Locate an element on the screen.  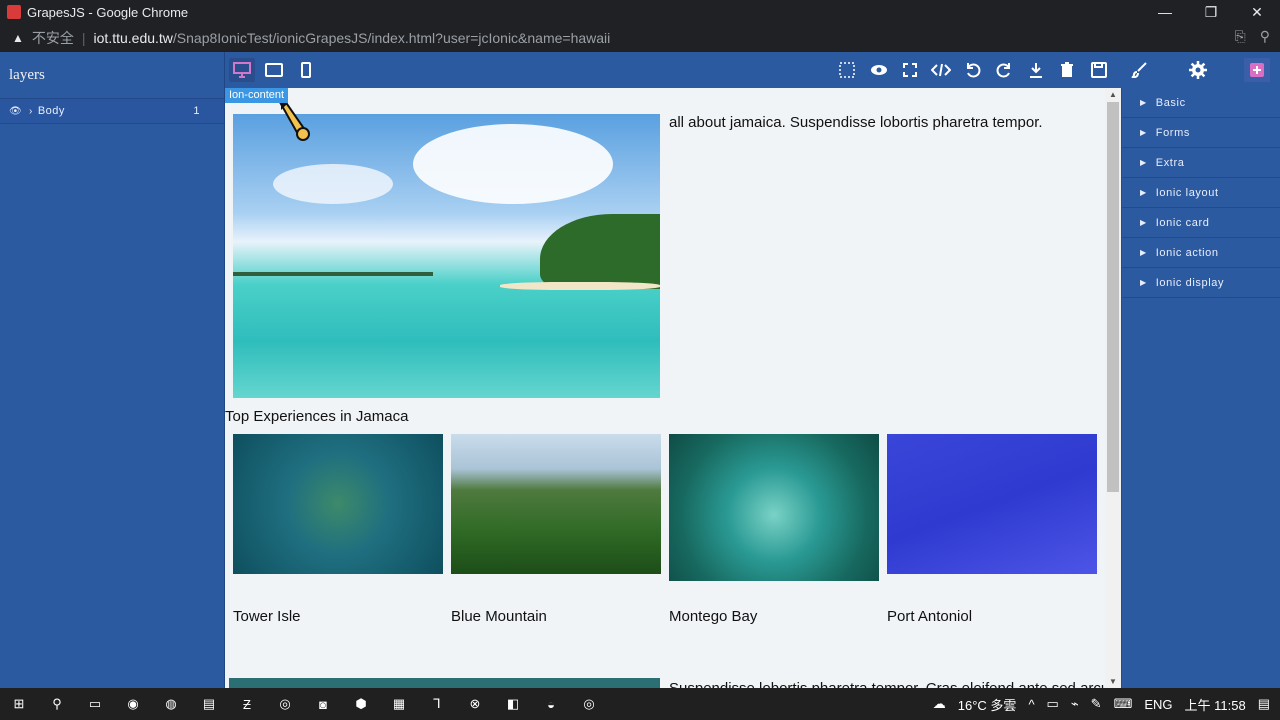
close-button: ✕ is located at coordinates (1257, 12).